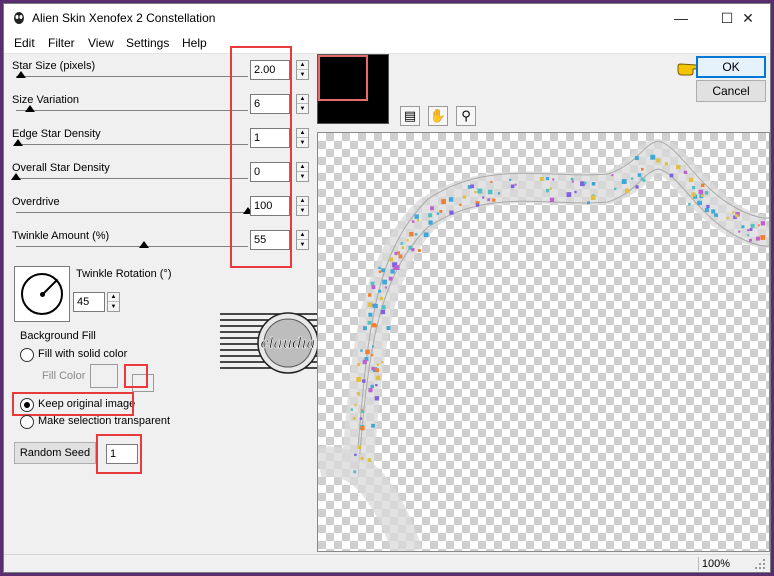 The image size is (774, 576). Describe the element at coordinates (42, 294) in the screenshot. I see `twinkle-rotation-dial` at that location.